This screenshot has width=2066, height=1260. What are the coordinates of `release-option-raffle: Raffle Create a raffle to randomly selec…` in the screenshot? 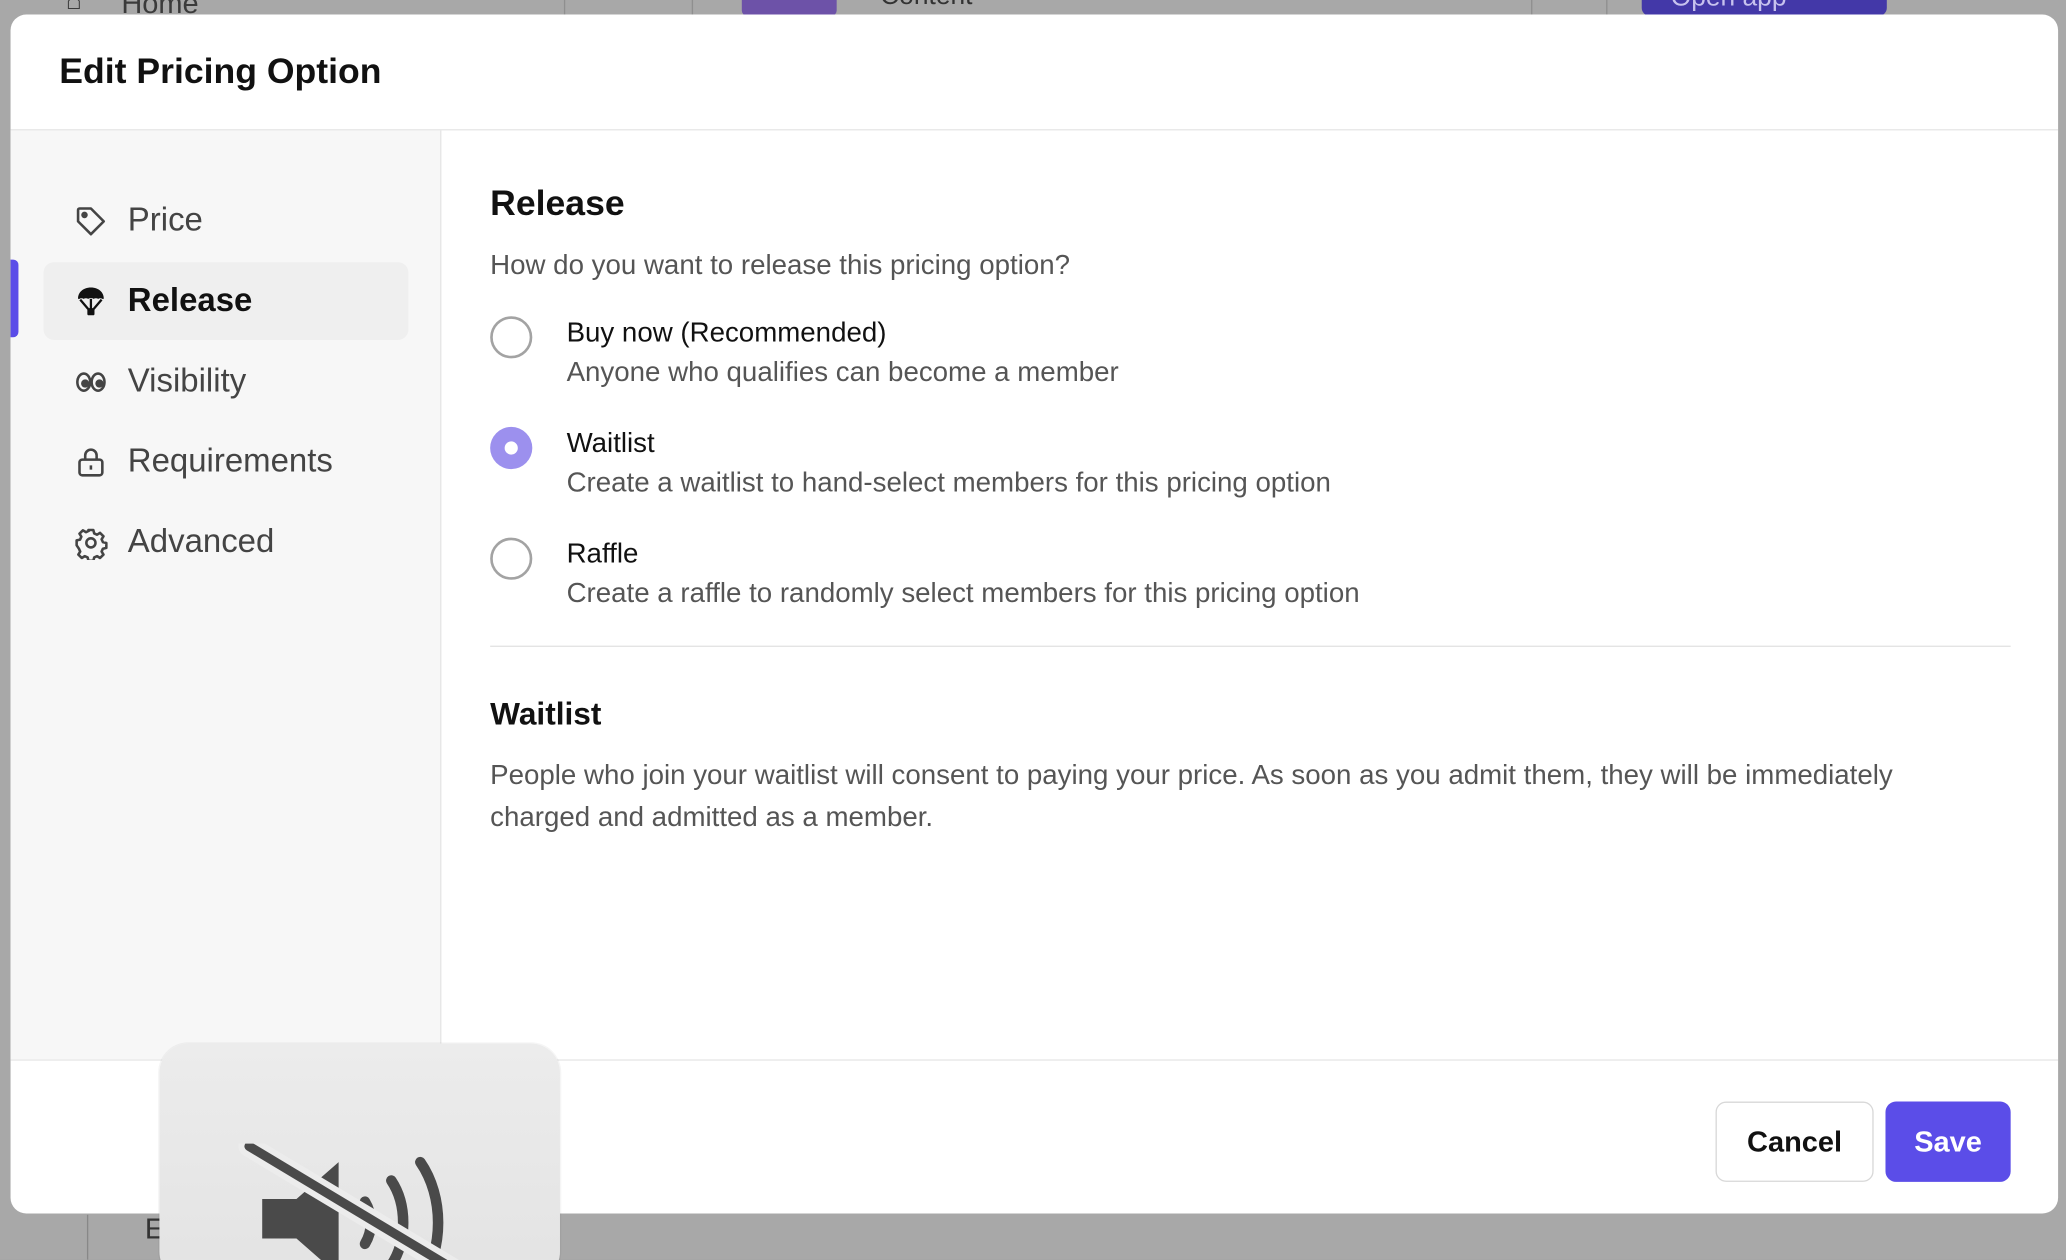 It's located at (1250, 574).